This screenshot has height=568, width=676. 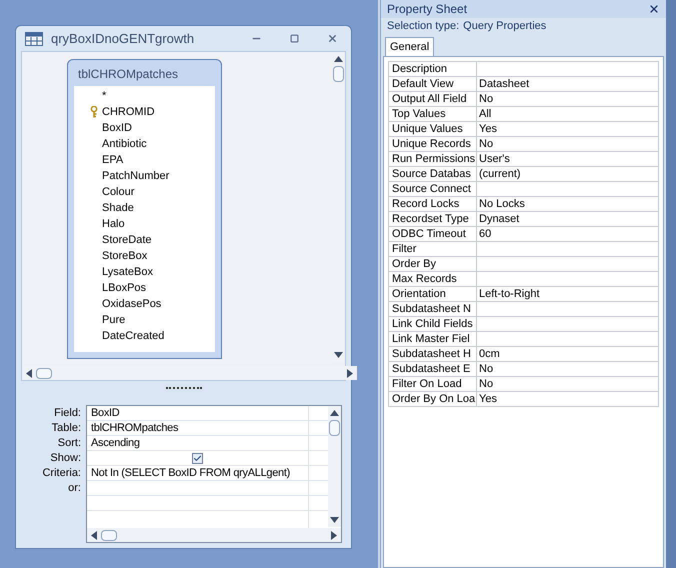 What do you see at coordinates (94, 112) in the screenshot?
I see `key-icon` at bounding box center [94, 112].